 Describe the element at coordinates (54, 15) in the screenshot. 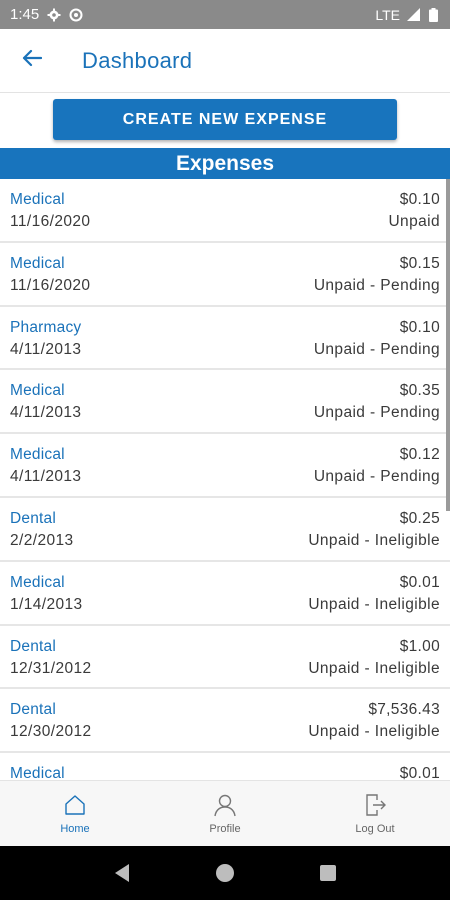

I see `settings-icon` at that location.